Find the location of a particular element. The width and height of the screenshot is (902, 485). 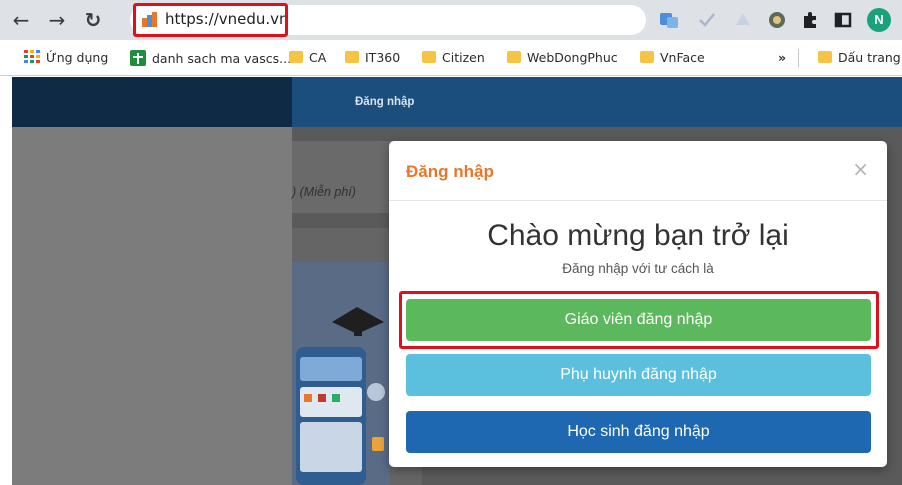

extension-face-icon is located at coordinates (777, 20).